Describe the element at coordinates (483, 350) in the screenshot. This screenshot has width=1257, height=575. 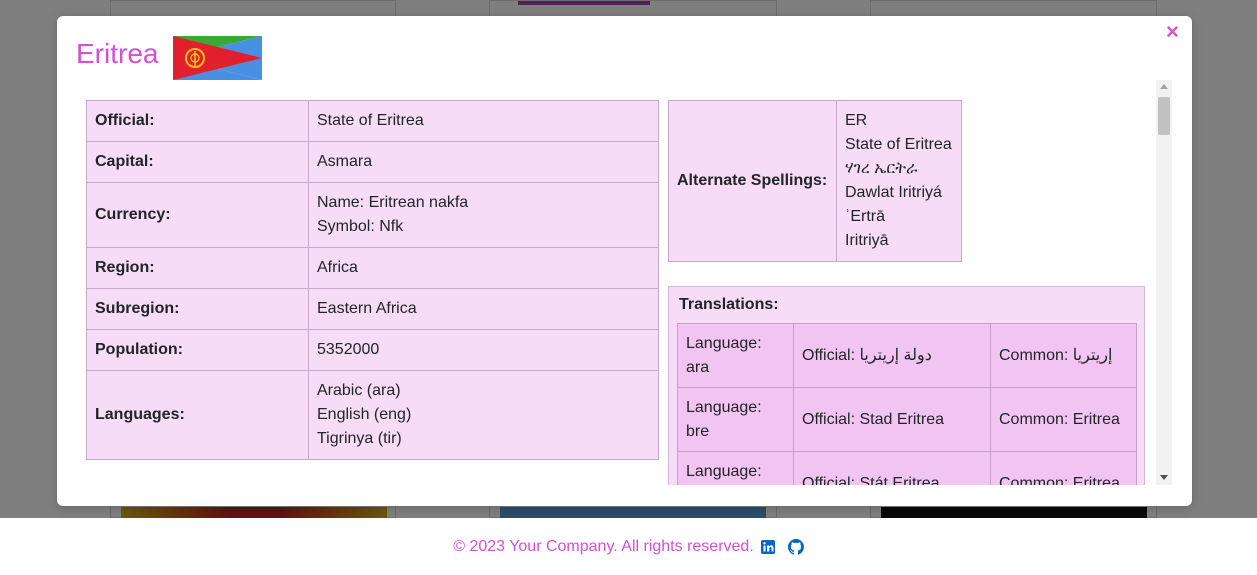
I see `population-value: 5352000` at that location.